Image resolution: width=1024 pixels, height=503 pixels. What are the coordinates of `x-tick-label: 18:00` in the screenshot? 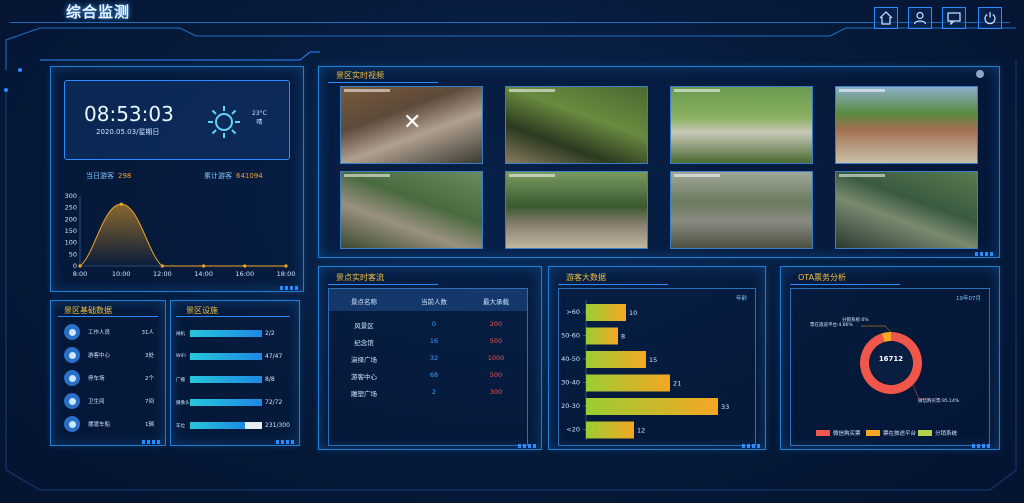 It's located at (286, 274).